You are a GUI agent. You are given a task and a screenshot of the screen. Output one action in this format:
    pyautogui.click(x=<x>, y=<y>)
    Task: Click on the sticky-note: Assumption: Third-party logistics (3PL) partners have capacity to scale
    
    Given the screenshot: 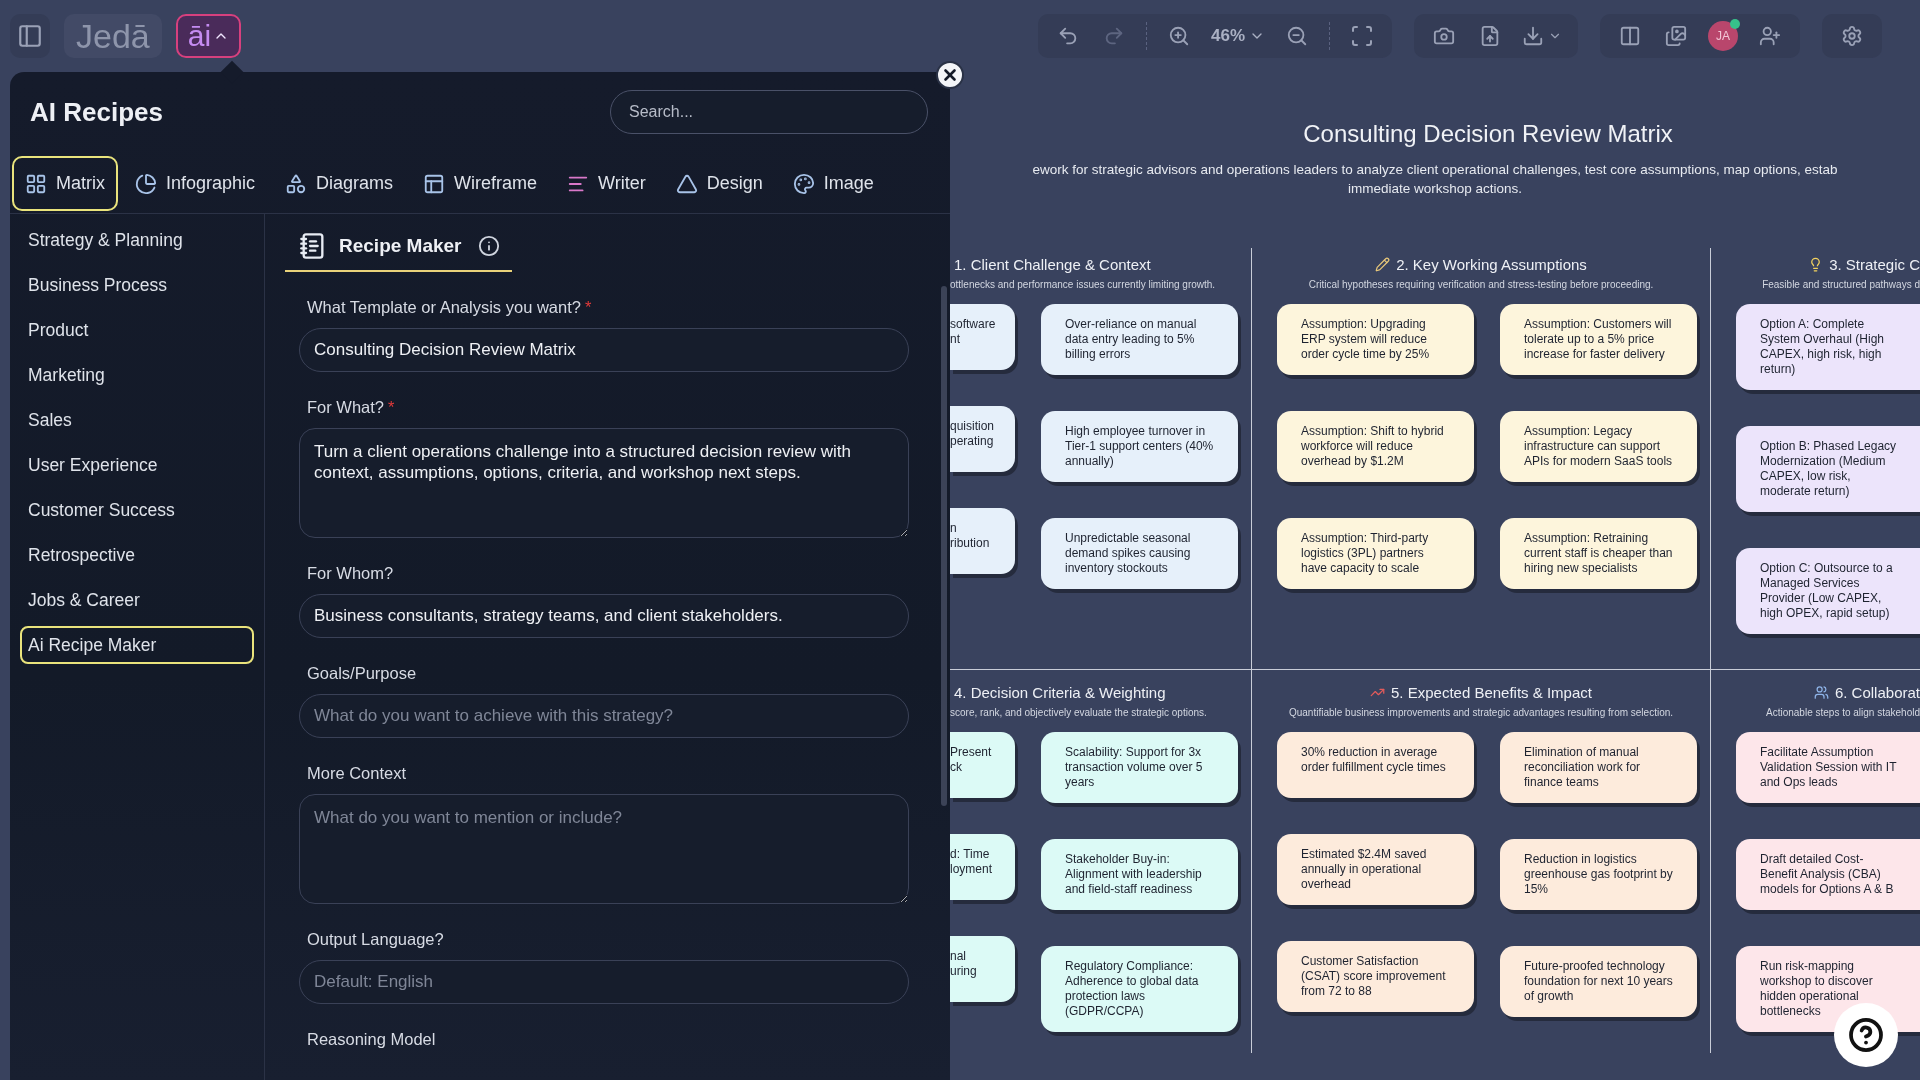 What is the action you would take?
    pyautogui.click(x=1375, y=553)
    